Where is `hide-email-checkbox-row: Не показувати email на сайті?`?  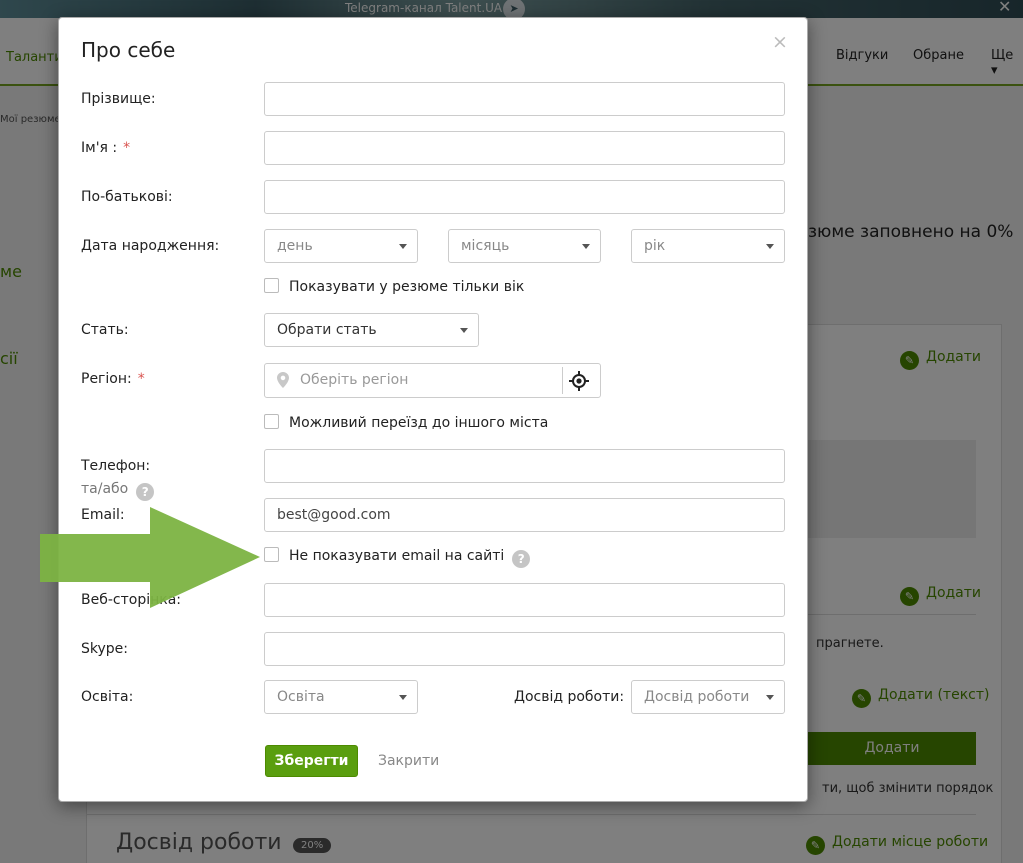 hide-email-checkbox-row: Не показувати email на сайті? is located at coordinates (397, 557).